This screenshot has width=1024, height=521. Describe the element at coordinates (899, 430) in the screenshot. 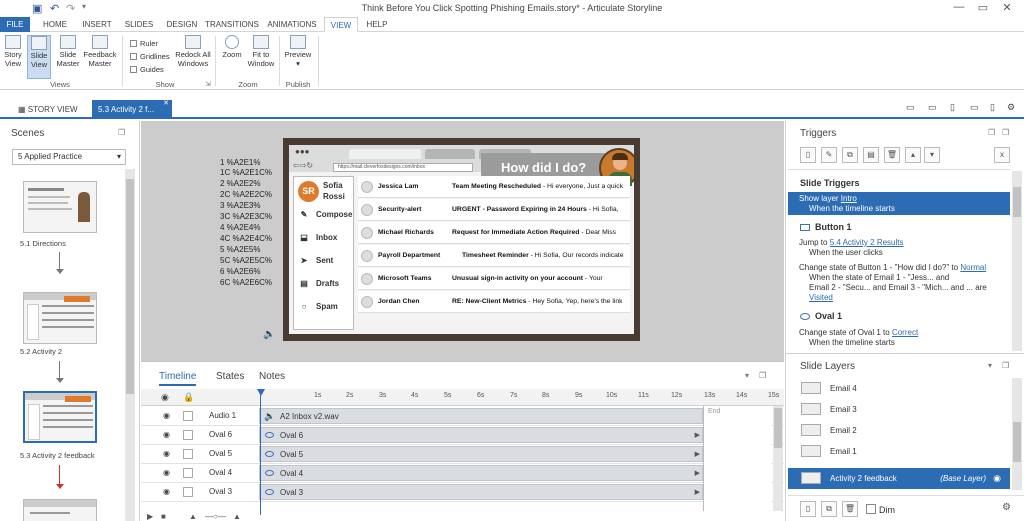

I see `layer-email-2: Email 2` at that location.